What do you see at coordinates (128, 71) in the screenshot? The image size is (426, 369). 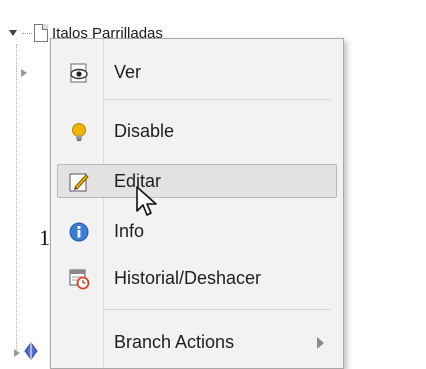 I see `menu-item-label: Ver` at bounding box center [128, 71].